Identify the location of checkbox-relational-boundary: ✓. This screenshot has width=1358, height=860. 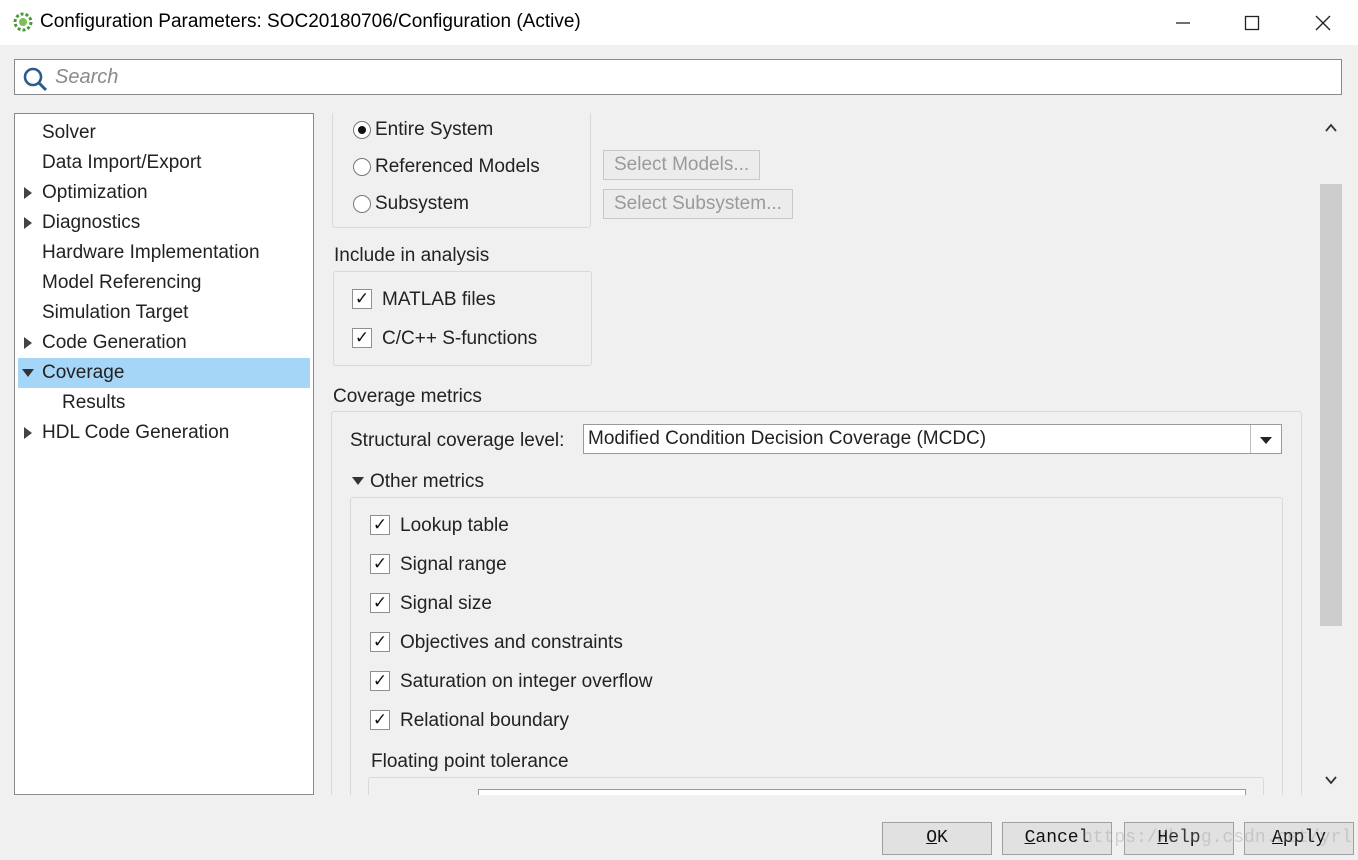
(380, 720).